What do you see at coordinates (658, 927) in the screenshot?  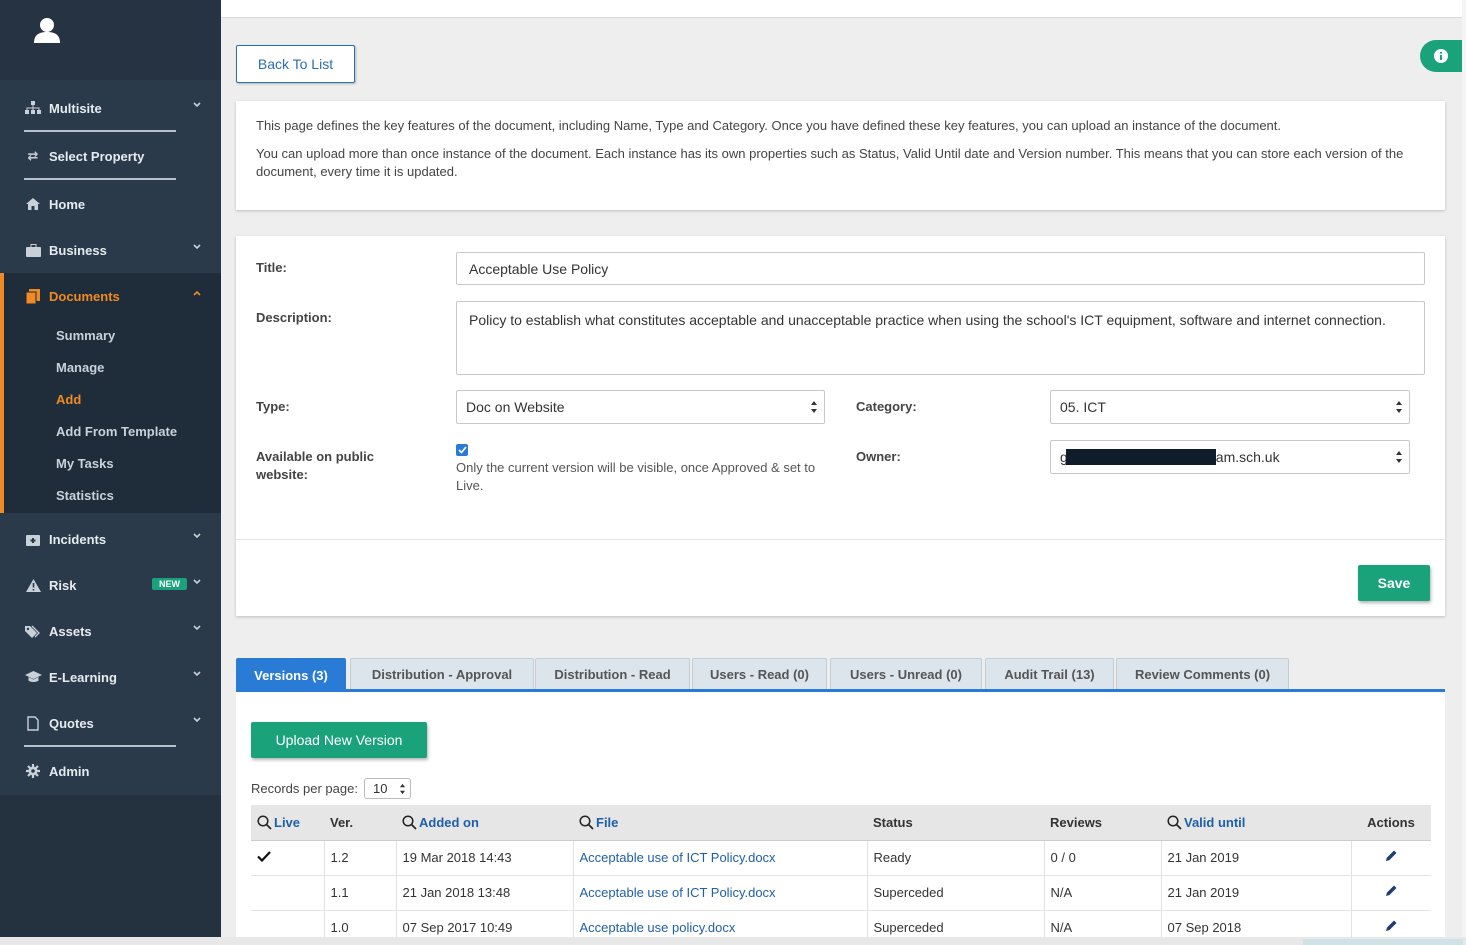 I see `file-link: Acceptable use policy.docx` at bounding box center [658, 927].